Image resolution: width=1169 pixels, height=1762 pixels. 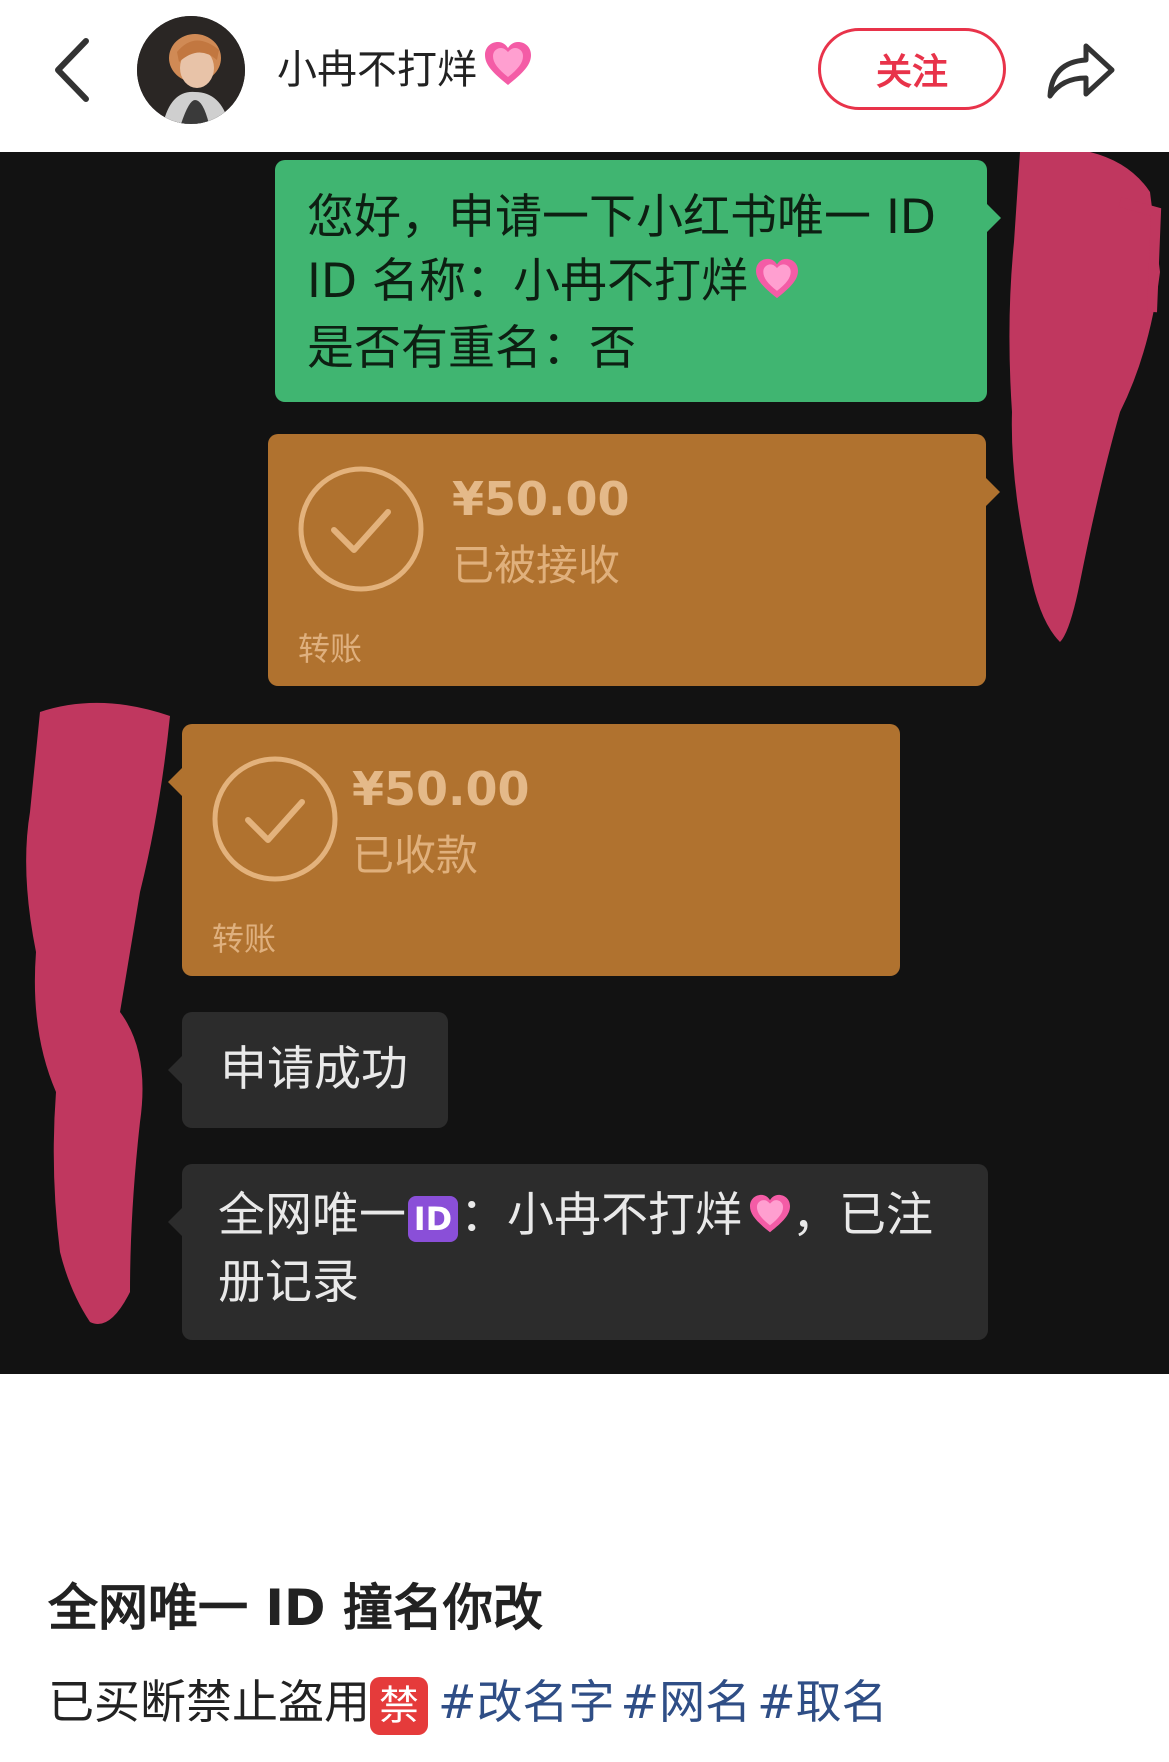 I want to click on share-arrow-icon, so click(x=1081, y=71).